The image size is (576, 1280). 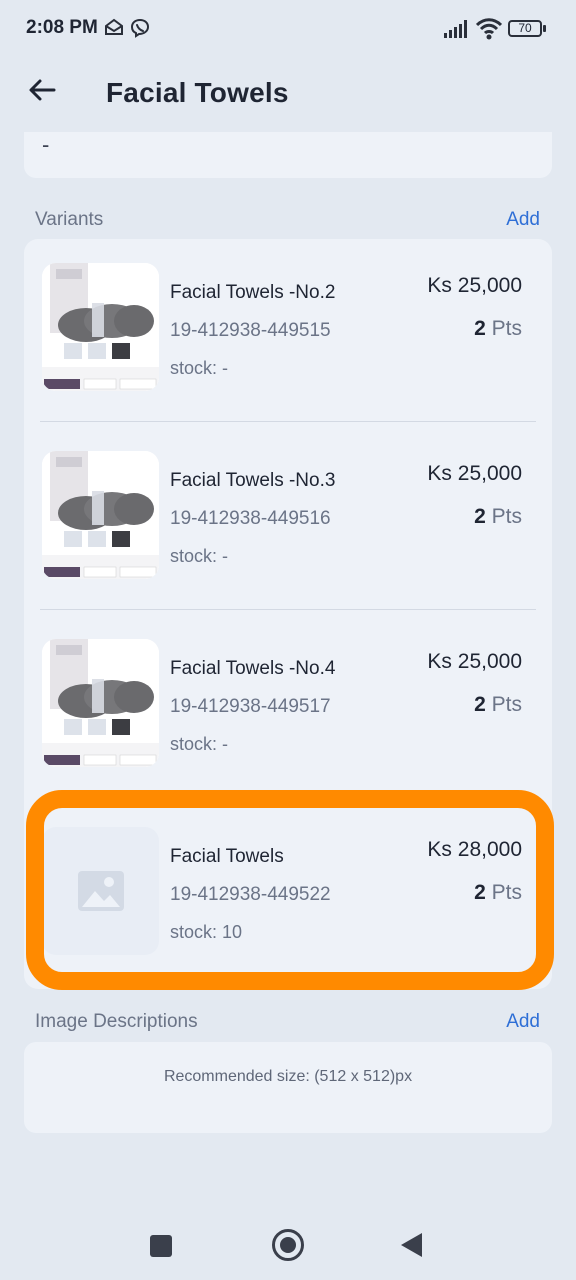 What do you see at coordinates (116, 1021) in the screenshot?
I see `image-descriptions-label: Image Descriptions` at bounding box center [116, 1021].